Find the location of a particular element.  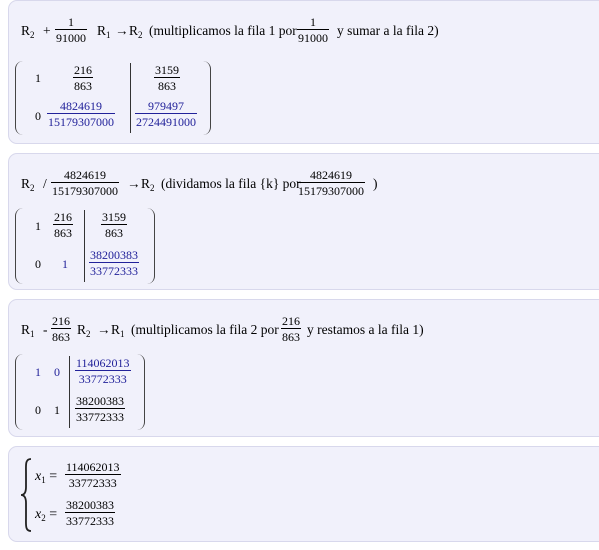

source-row-label: R1 is located at coordinates (104, 31).